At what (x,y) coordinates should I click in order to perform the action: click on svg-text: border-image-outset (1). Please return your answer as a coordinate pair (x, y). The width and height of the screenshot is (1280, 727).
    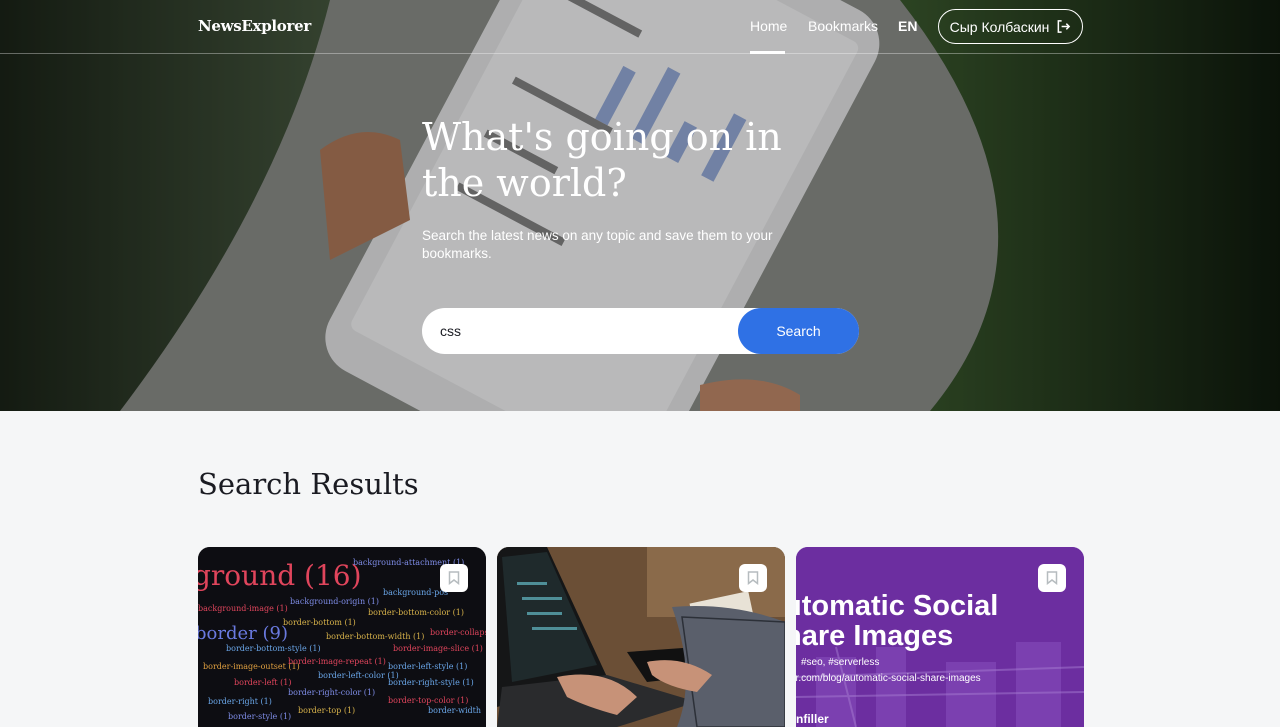
    Looking at the image, I should click on (251, 666).